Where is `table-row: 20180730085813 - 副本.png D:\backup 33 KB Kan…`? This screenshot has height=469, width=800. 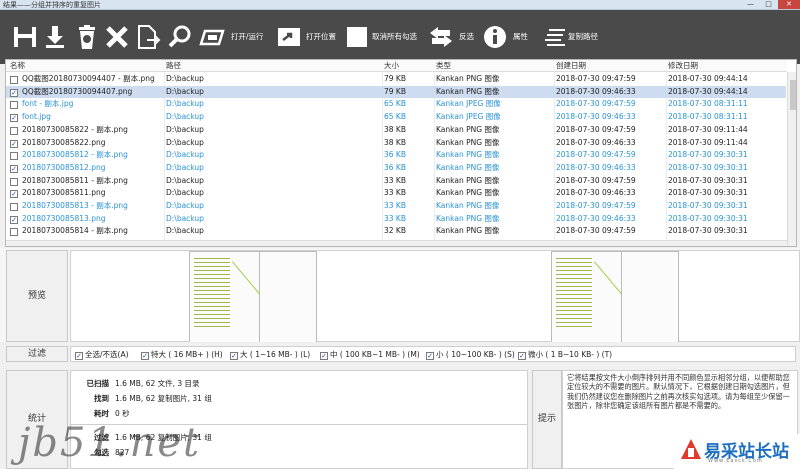 table-row: 20180730085813 - 副本.png D:\backup 33 KB Kan… is located at coordinates (396, 206).